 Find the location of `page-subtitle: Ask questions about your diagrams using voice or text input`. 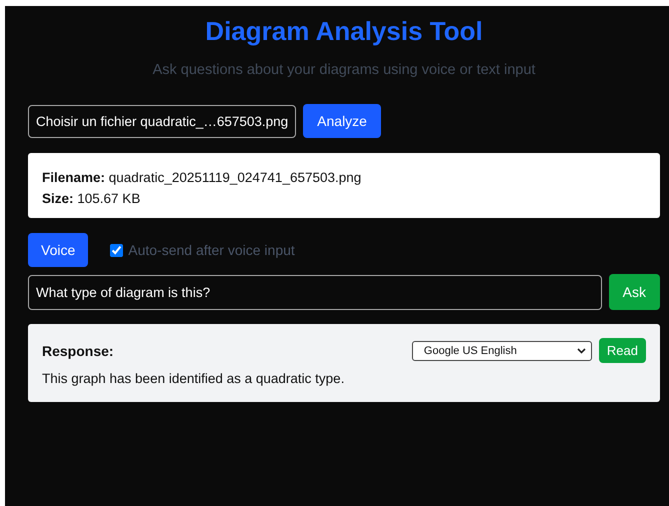

page-subtitle: Ask questions about your diagrams using voice or text input is located at coordinates (344, 70).